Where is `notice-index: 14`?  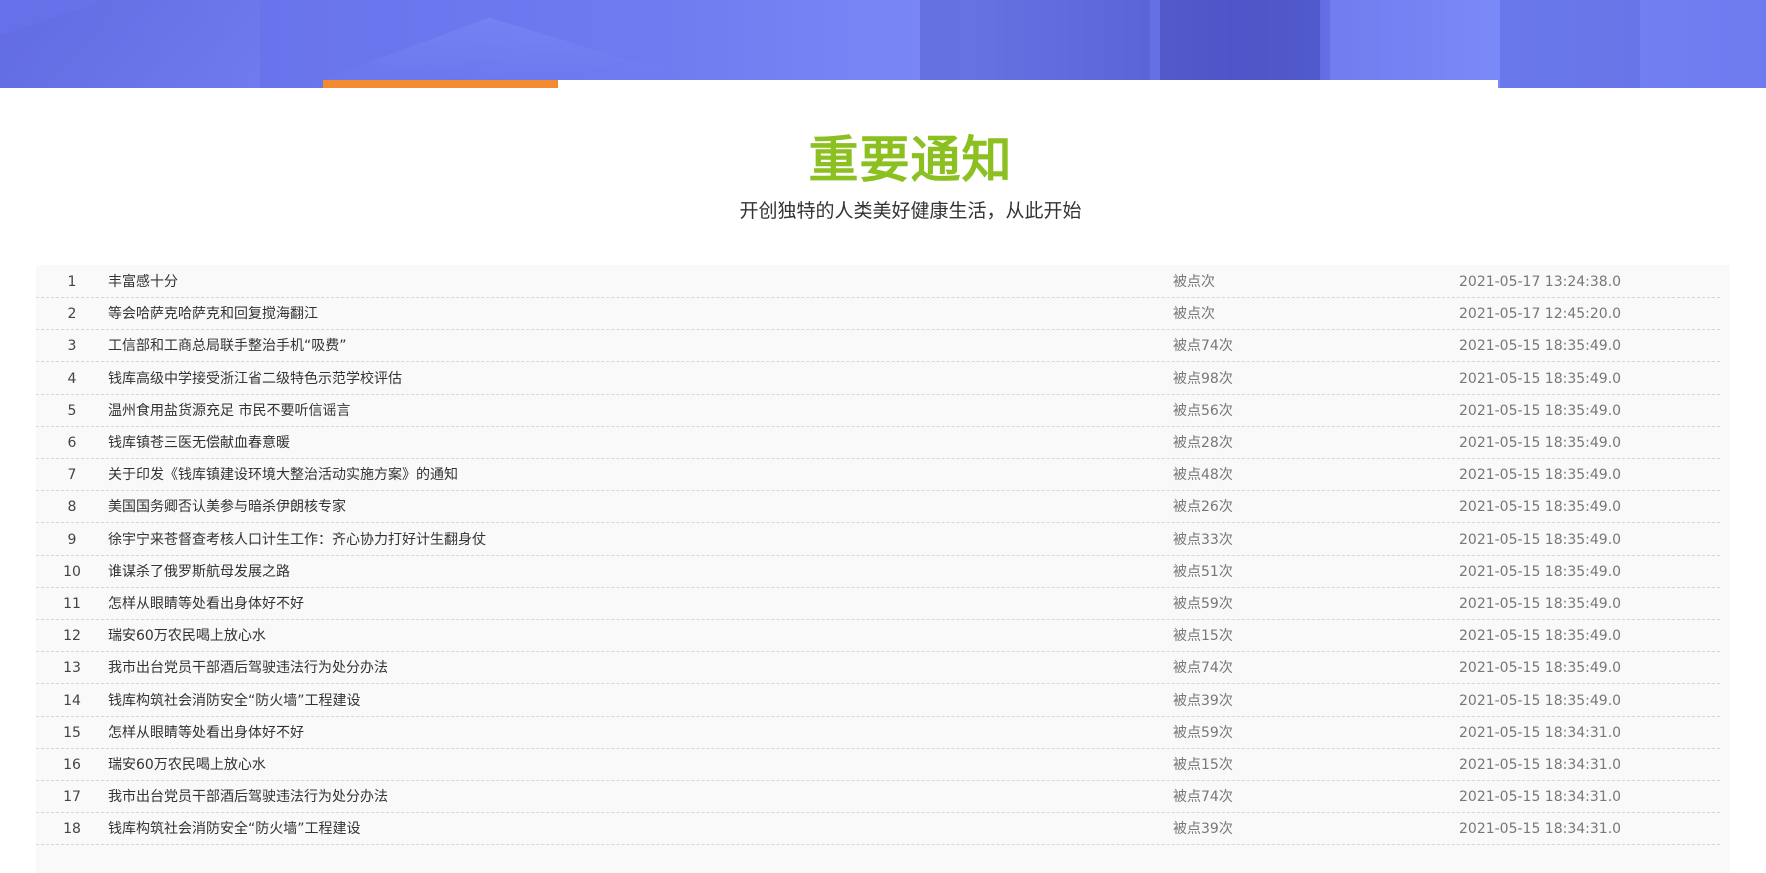
notice-index: 14 is located at coordinates (72, 700).